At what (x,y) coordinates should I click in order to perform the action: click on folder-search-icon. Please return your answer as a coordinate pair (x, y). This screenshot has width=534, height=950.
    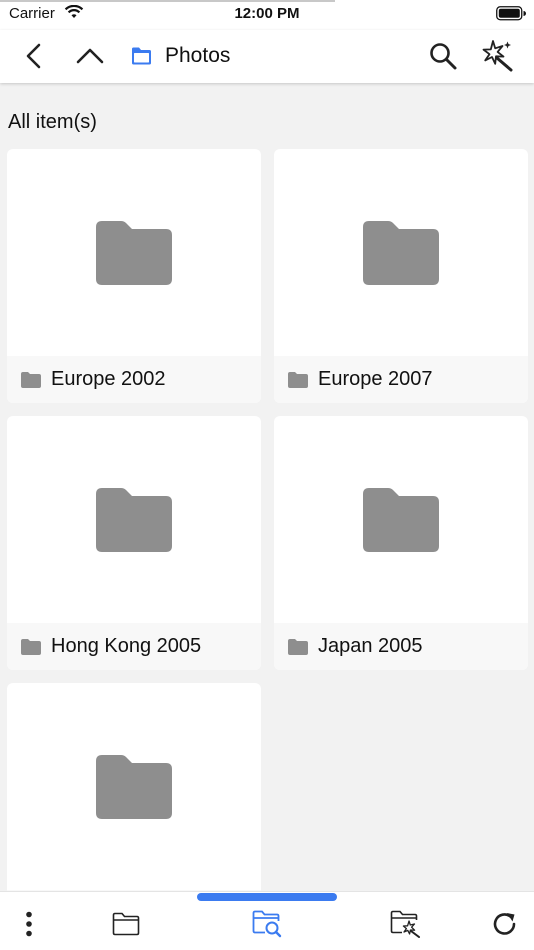
    Looking at the image, I should click on (267, 924).